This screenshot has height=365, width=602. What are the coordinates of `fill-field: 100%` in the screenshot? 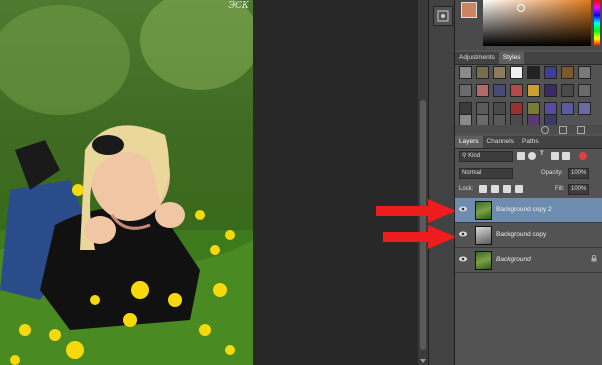 It's located at (578, 189).